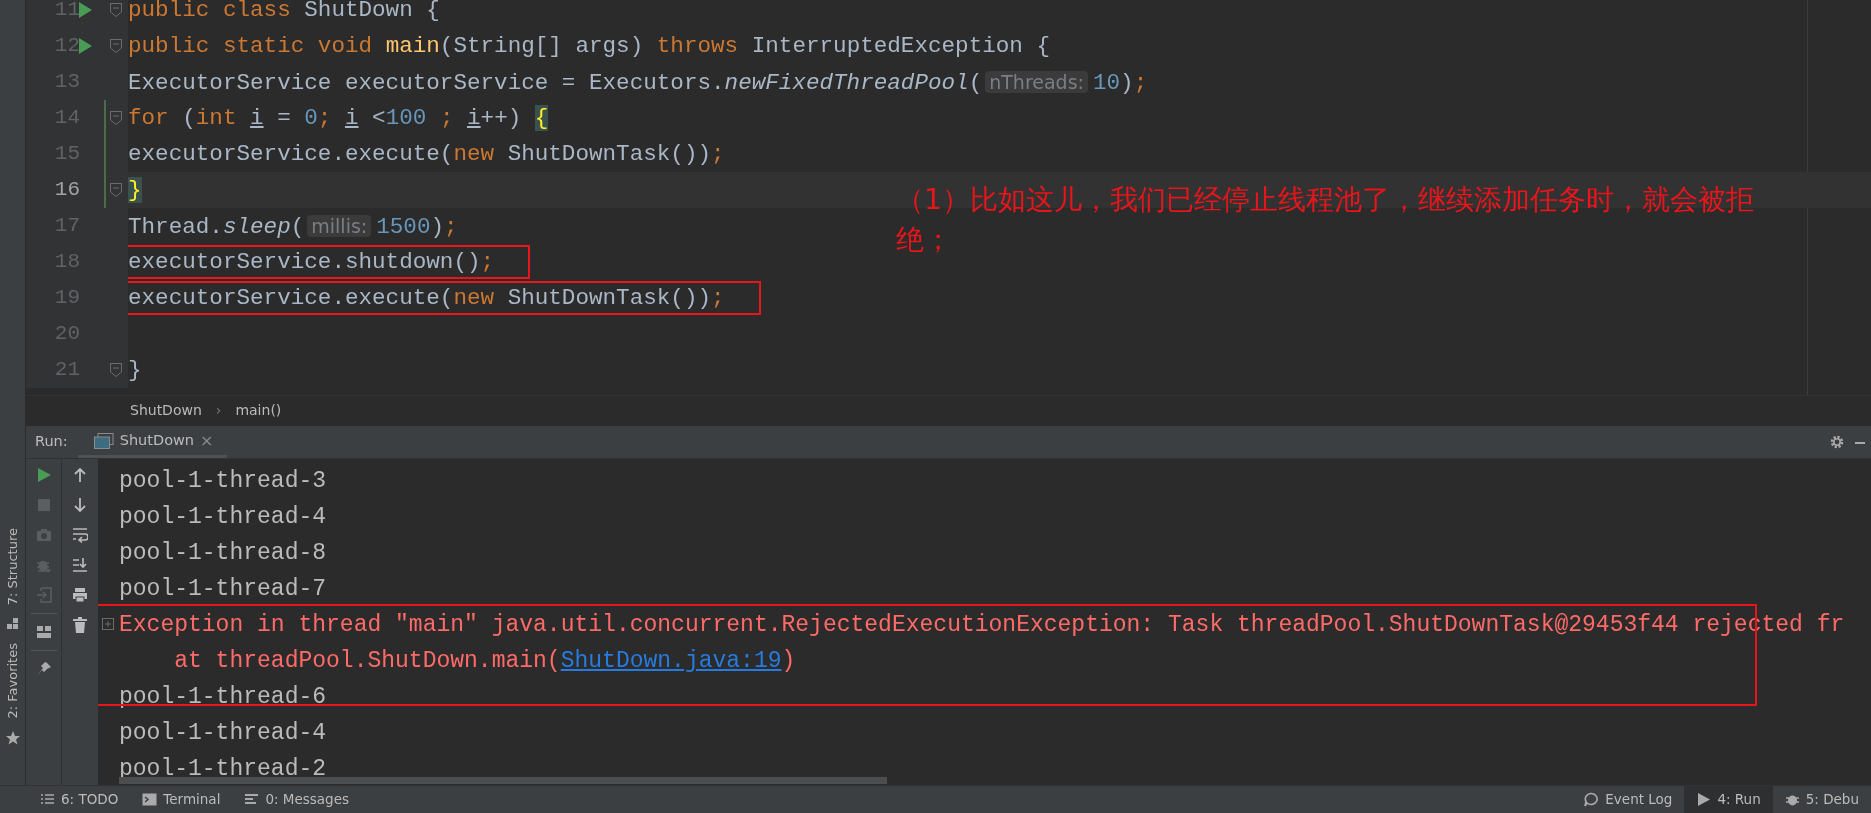 This screenshot has width=1871, height=813. Describe the element at coordinates (1728, 799) in the screenshot. I see `tool-window-button: 4: Run` at that location.